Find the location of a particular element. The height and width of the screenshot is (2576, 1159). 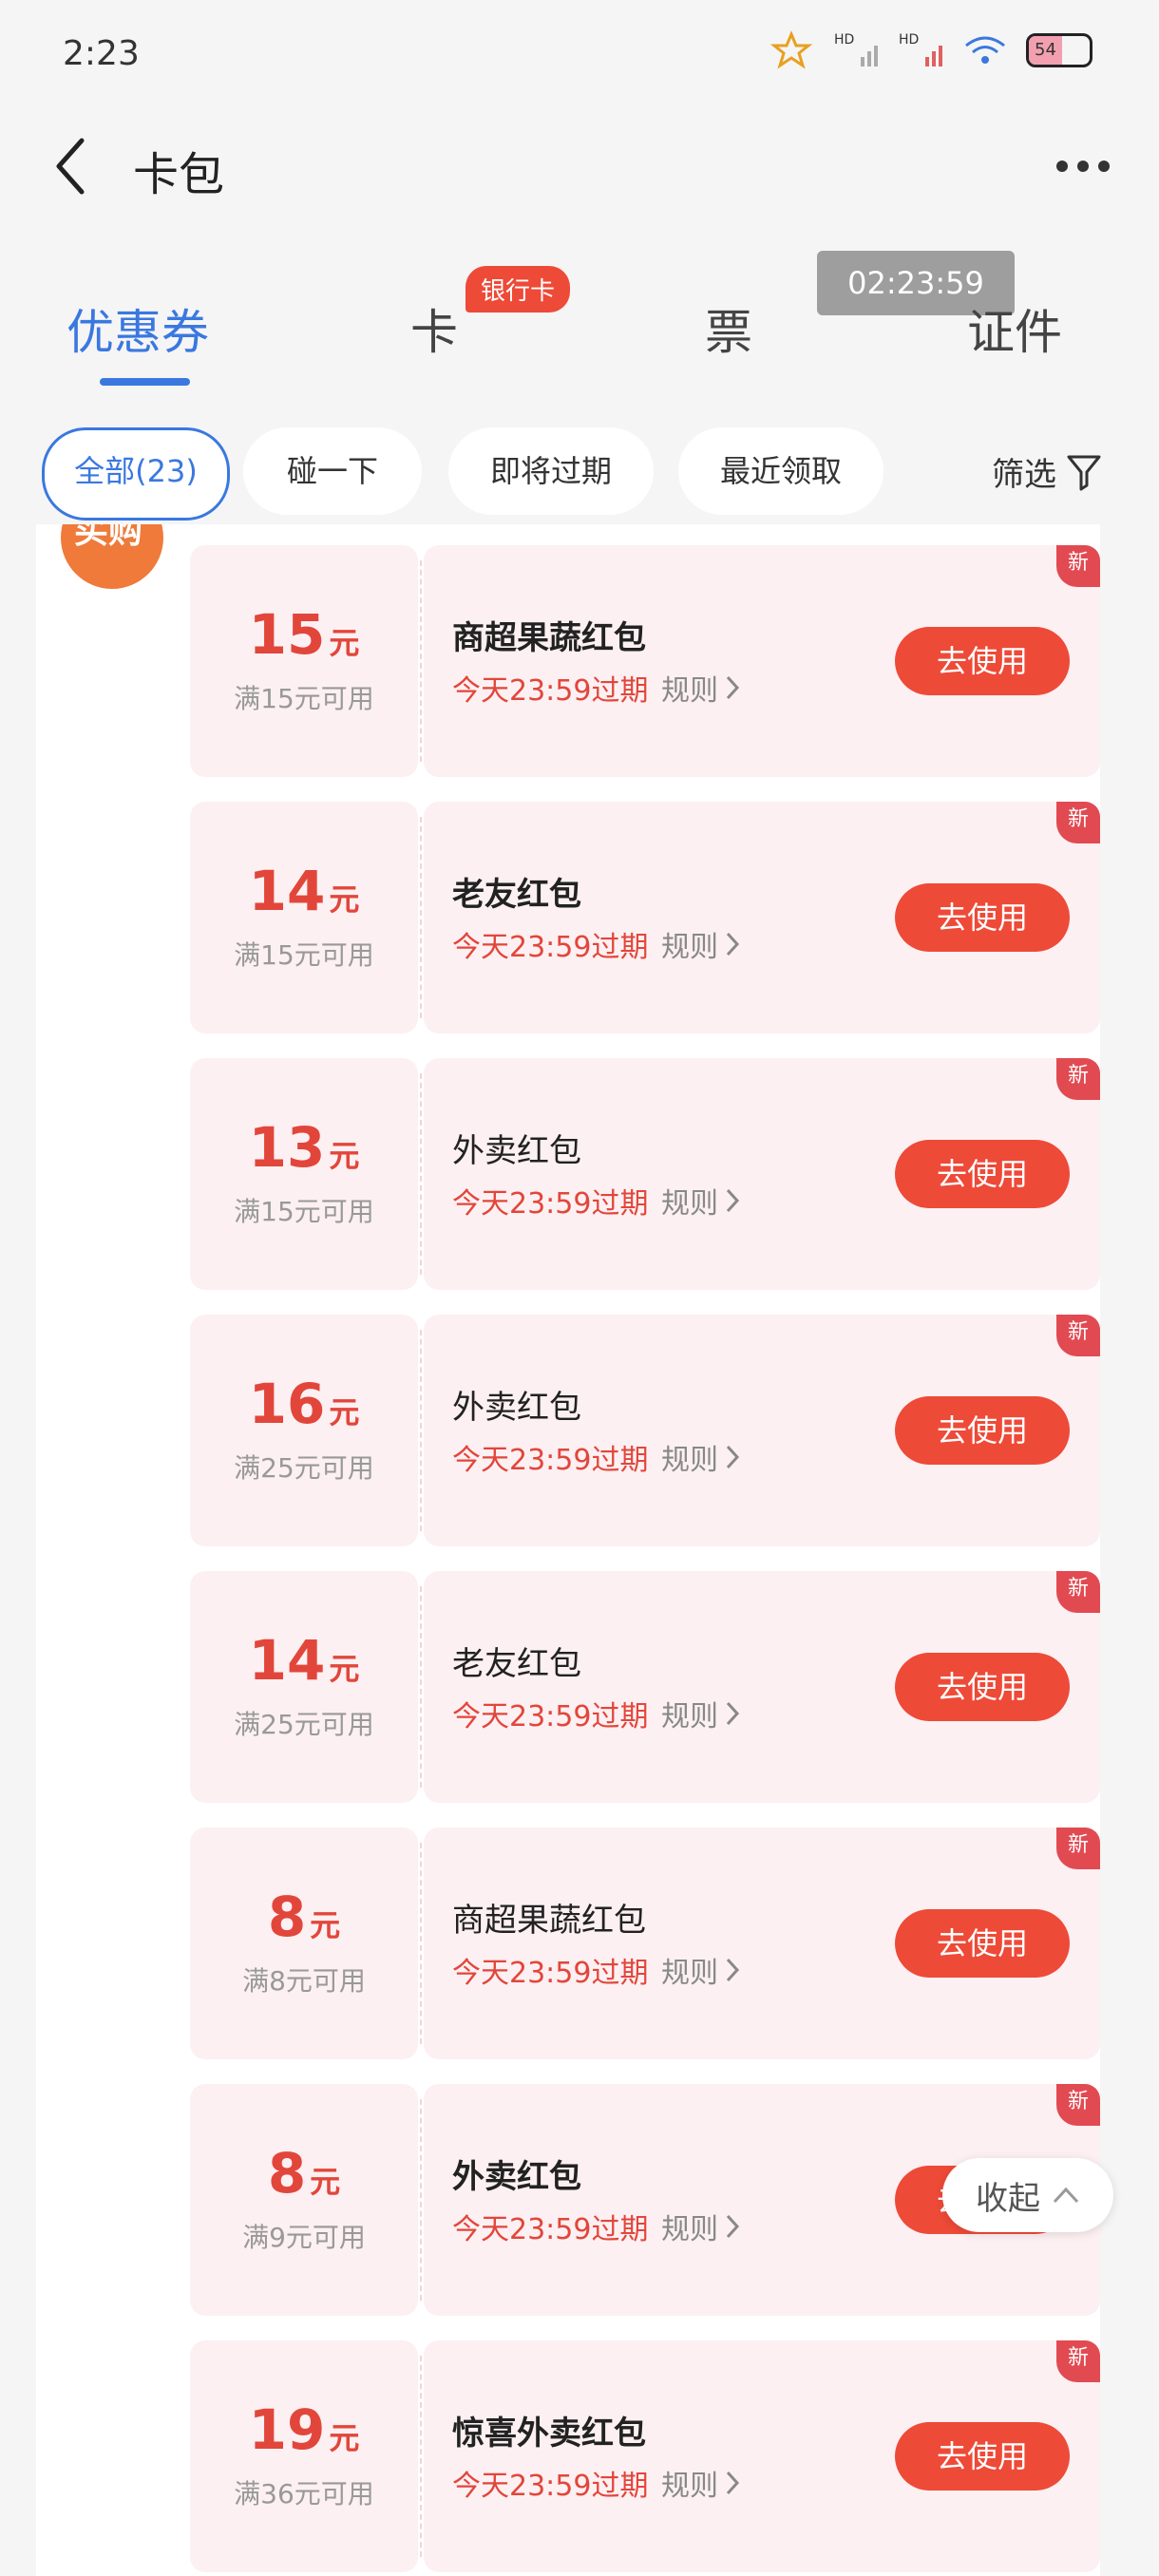

chevron-up-icon is located at coordinates (1066, 2195).